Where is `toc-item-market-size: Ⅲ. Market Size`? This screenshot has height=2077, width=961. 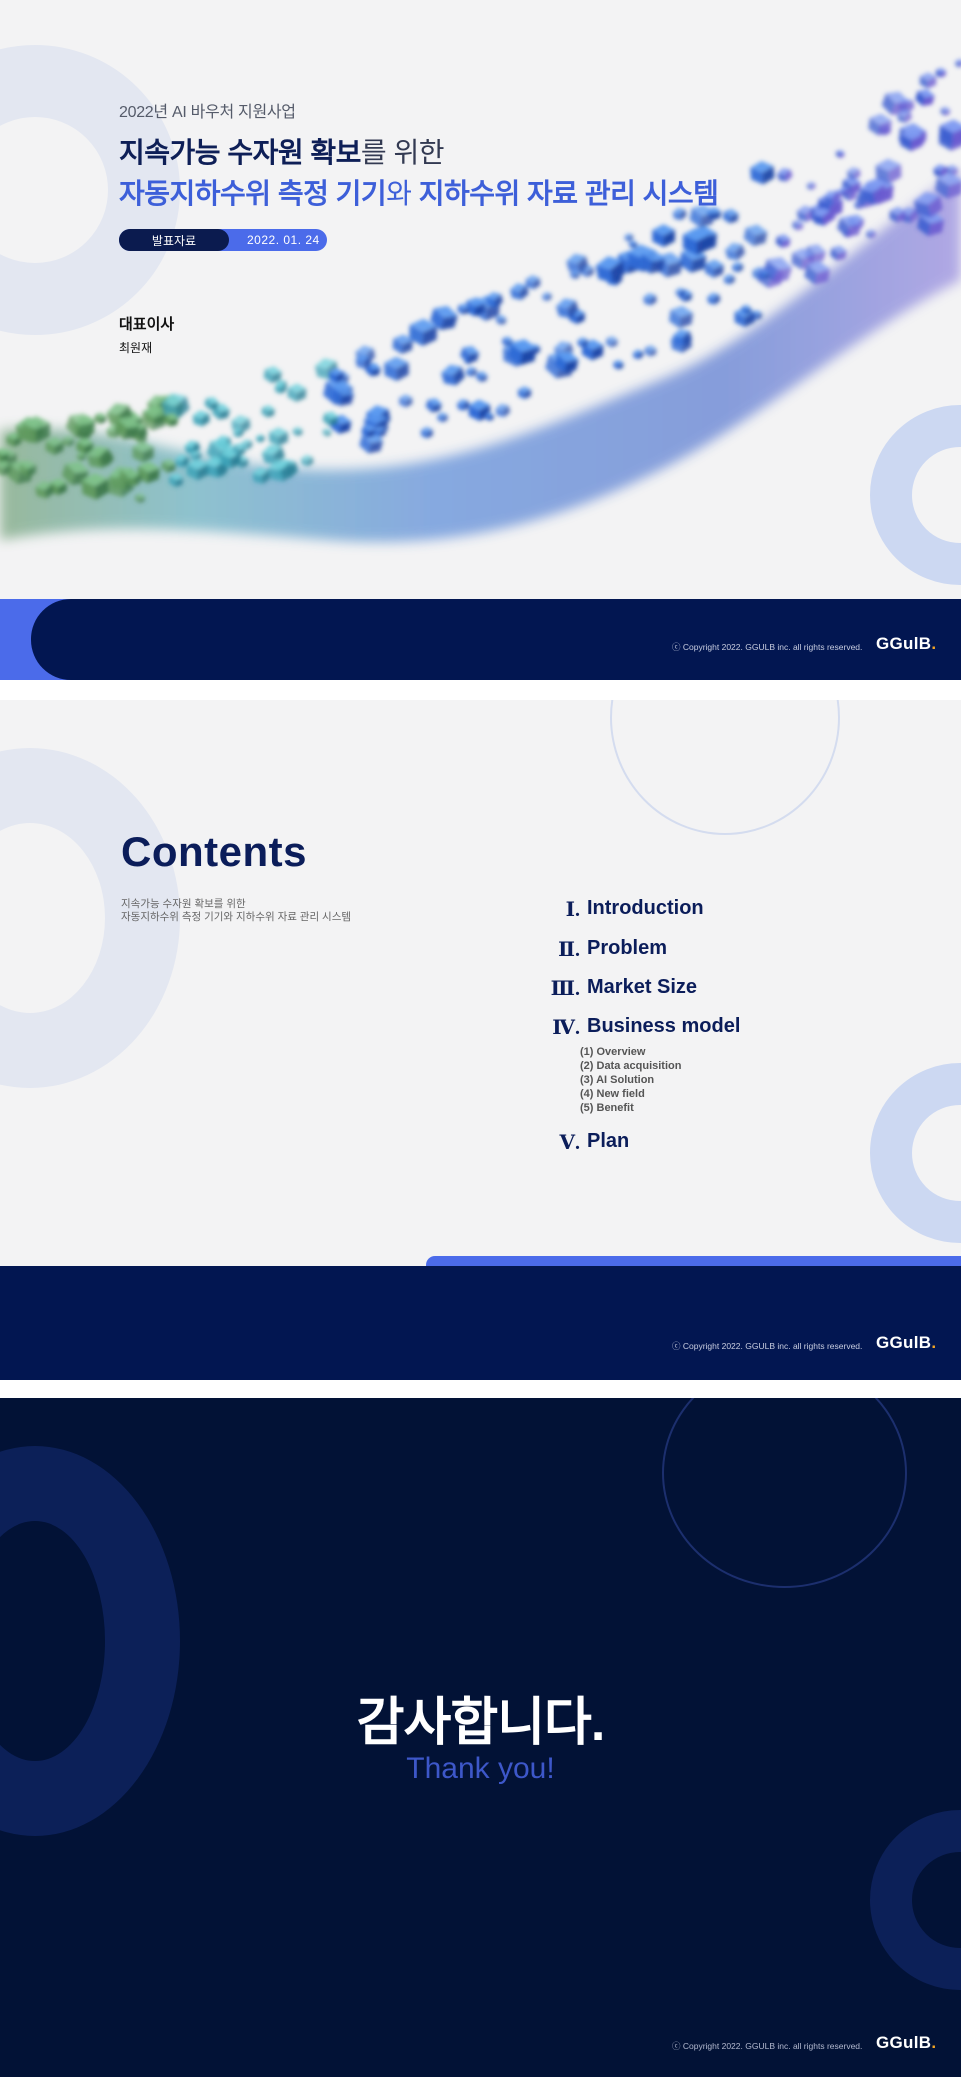 toc-item-market-size: Ⅲ. Market Size is located at coordinates (622, 988).